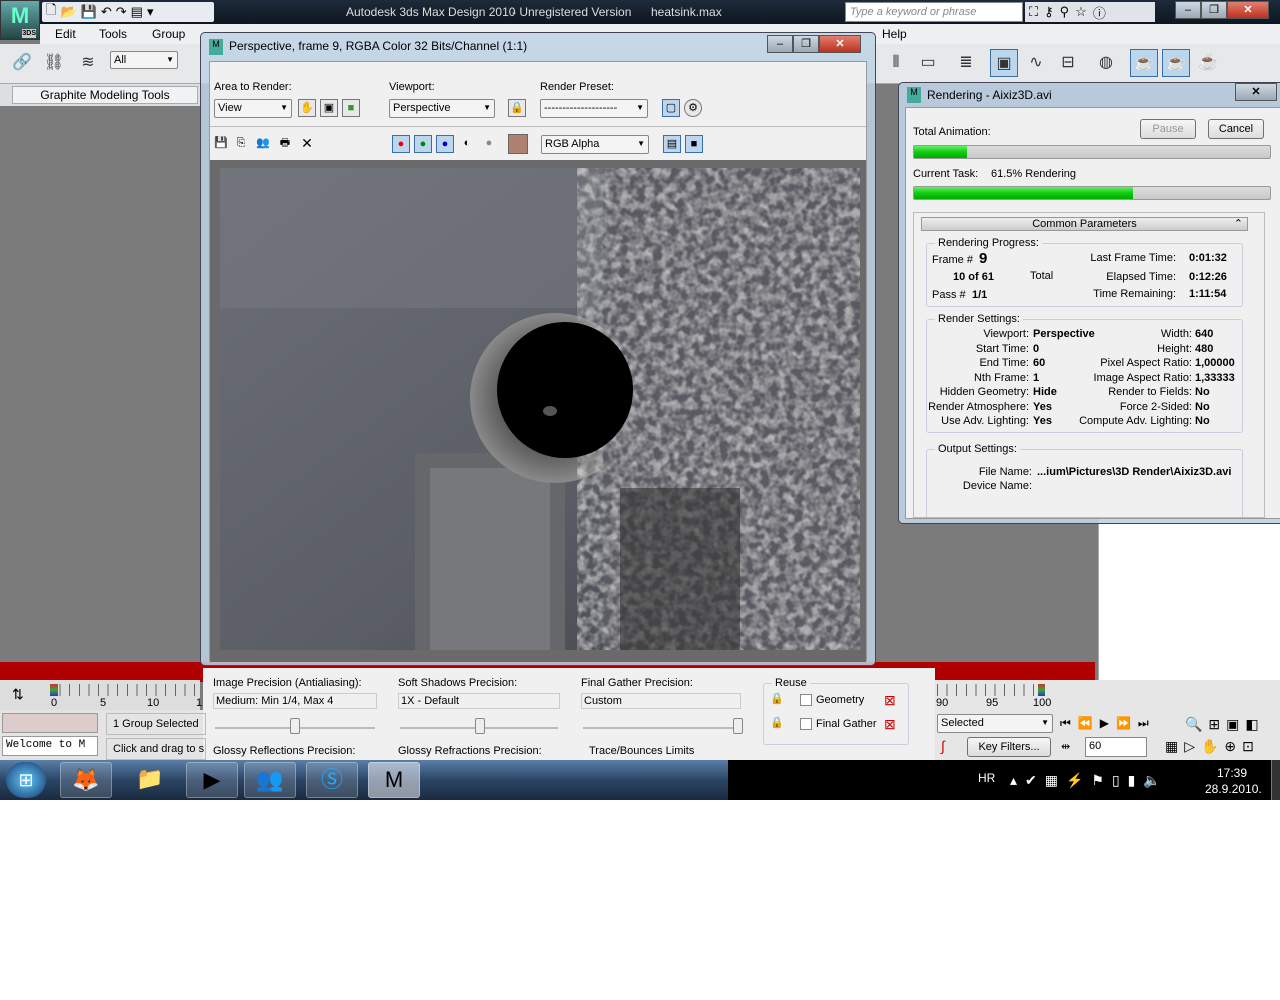 This screenshot has width=1280, height=1000. What do you see at coordinates (995, 723) in the screenshot?
I see `key-mode-dropdown: Selected` at bounding box center [995, 723].